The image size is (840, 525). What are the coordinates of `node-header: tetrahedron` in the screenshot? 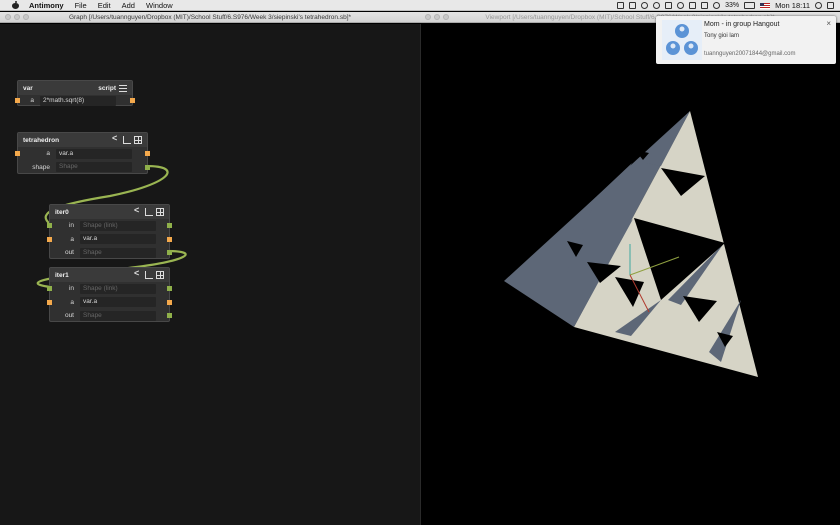 It's located at (82, 140).